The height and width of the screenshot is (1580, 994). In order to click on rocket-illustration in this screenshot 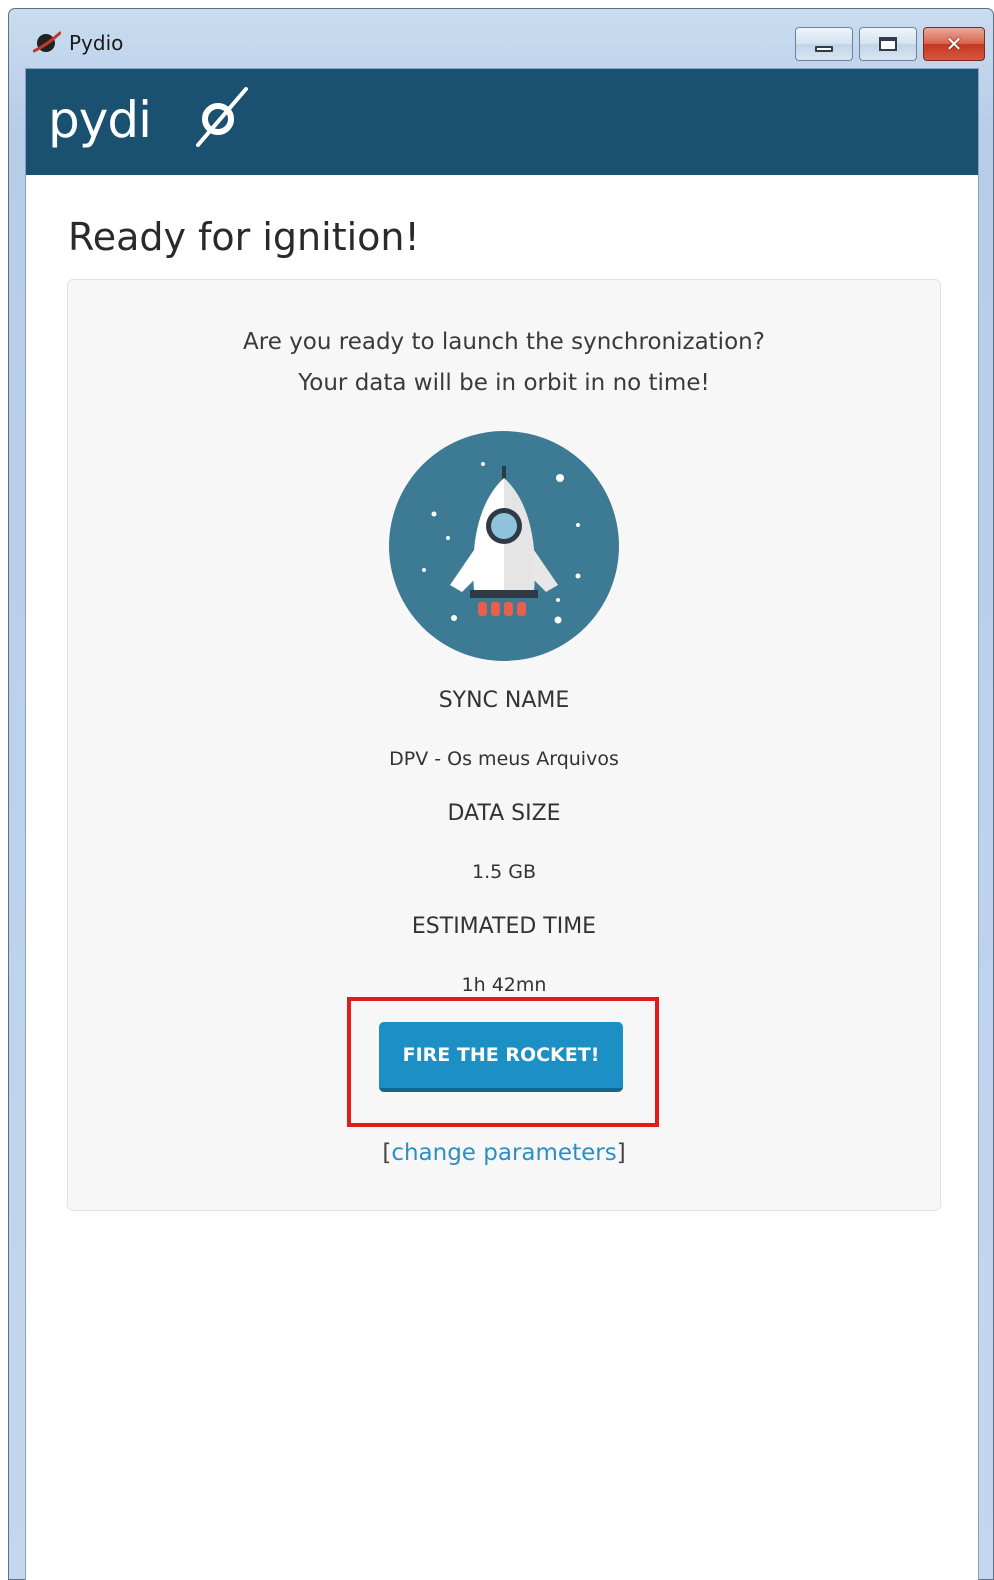, I will do `click(504, 546)`.